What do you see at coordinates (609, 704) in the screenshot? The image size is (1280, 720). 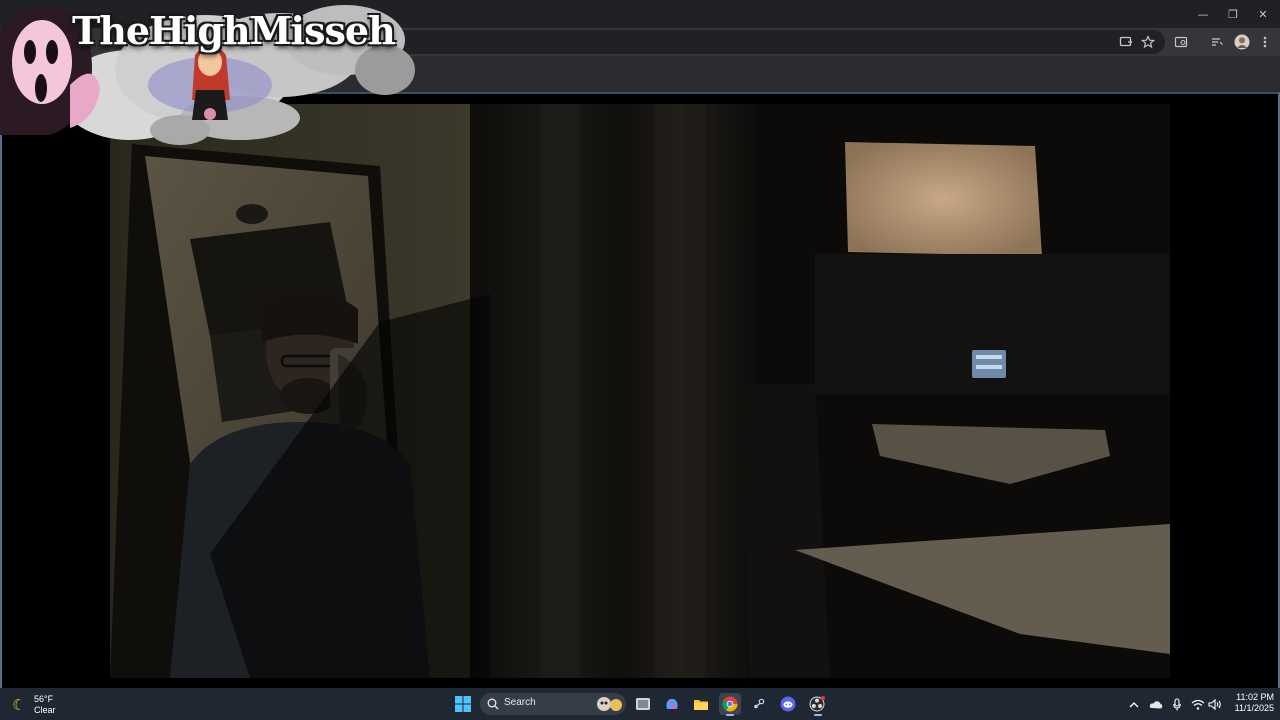 I see `search-highlight-icon` at bounding box center [609, 704].